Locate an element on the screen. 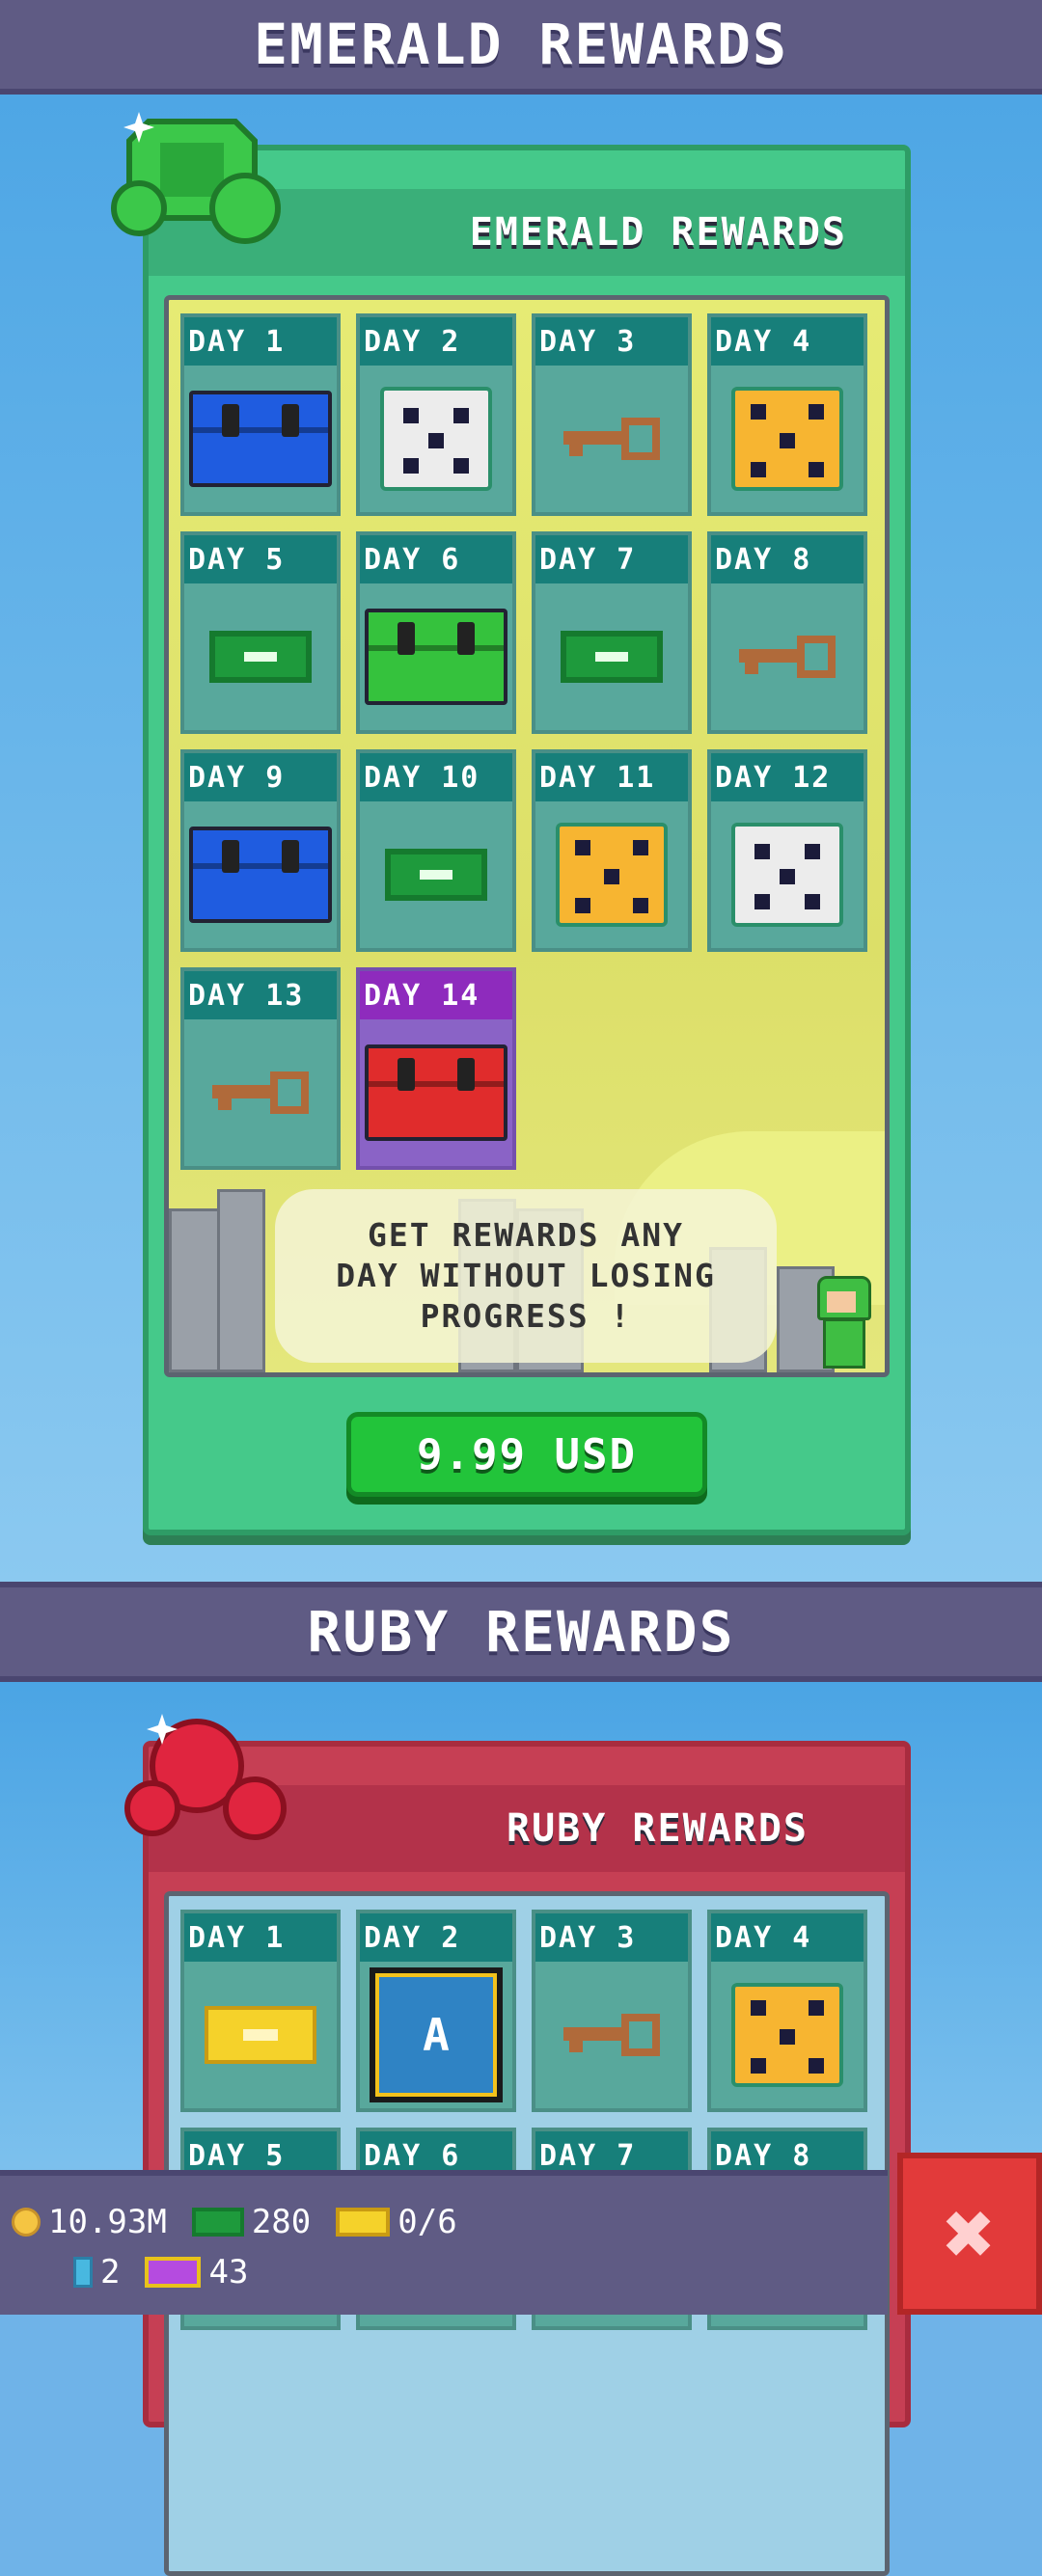 This screenshot has height=2576, width=1042. day-label: DAY 9 is located at coordinates (260, 777).